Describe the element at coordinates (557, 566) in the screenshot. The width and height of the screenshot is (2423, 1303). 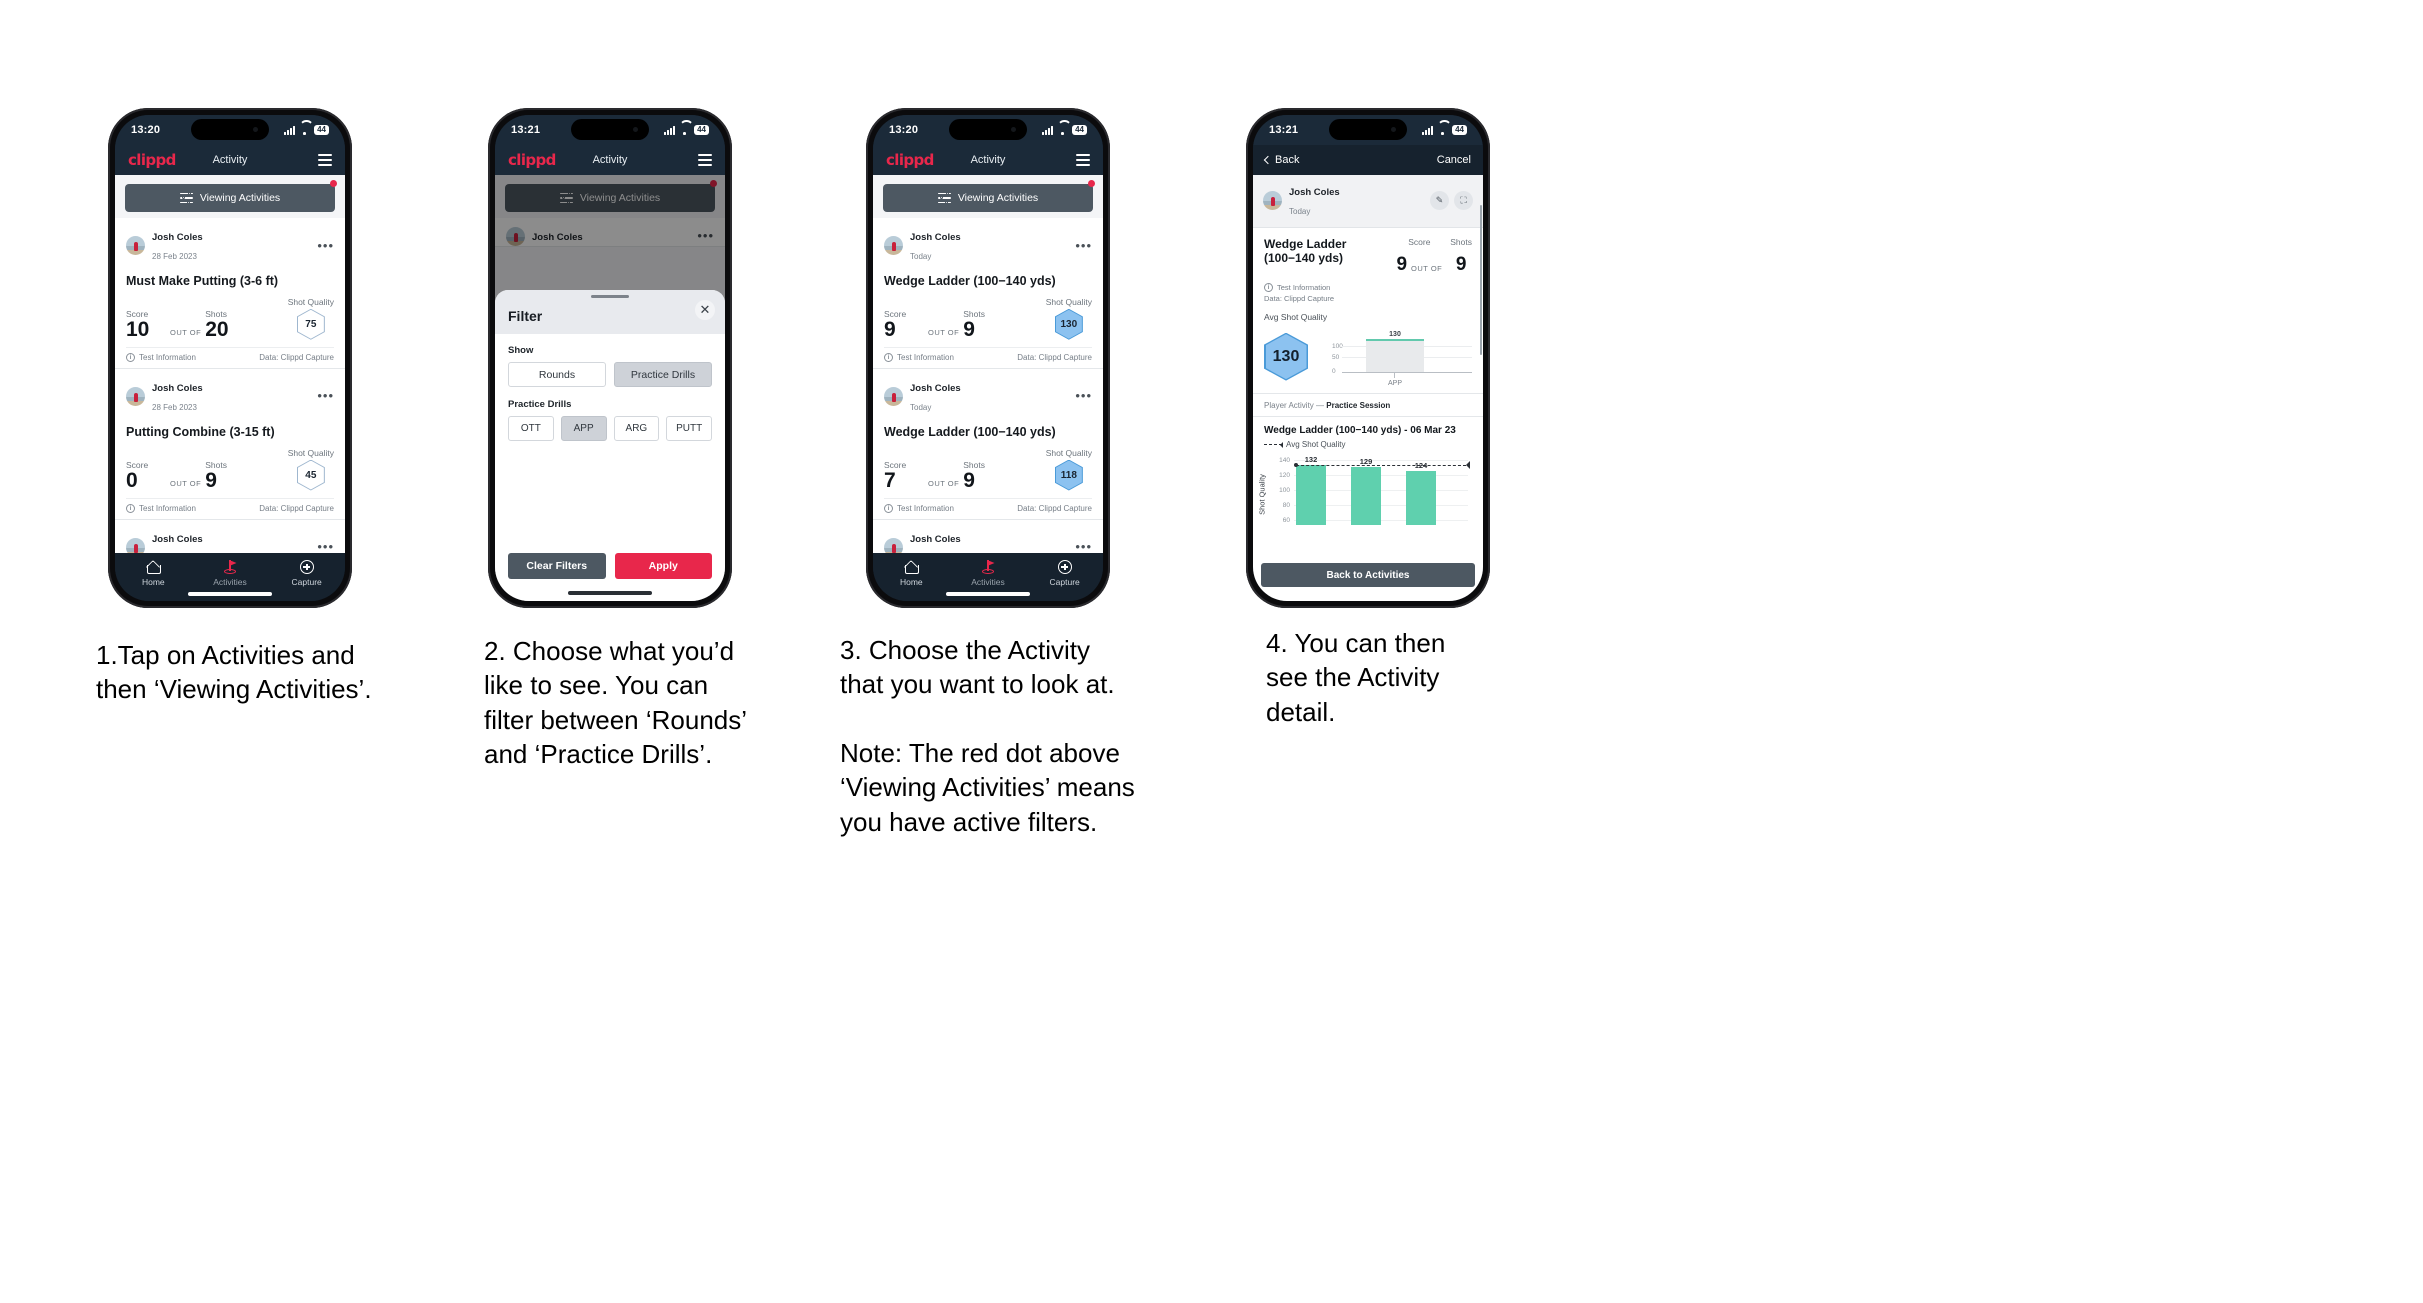
I see `clear-filters-button: Clear Filters` at that location.